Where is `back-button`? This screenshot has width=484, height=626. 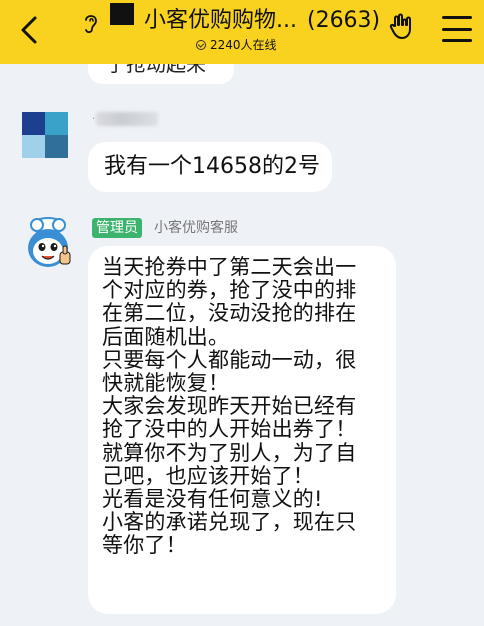
back-button is located at coordinates (29, 30).